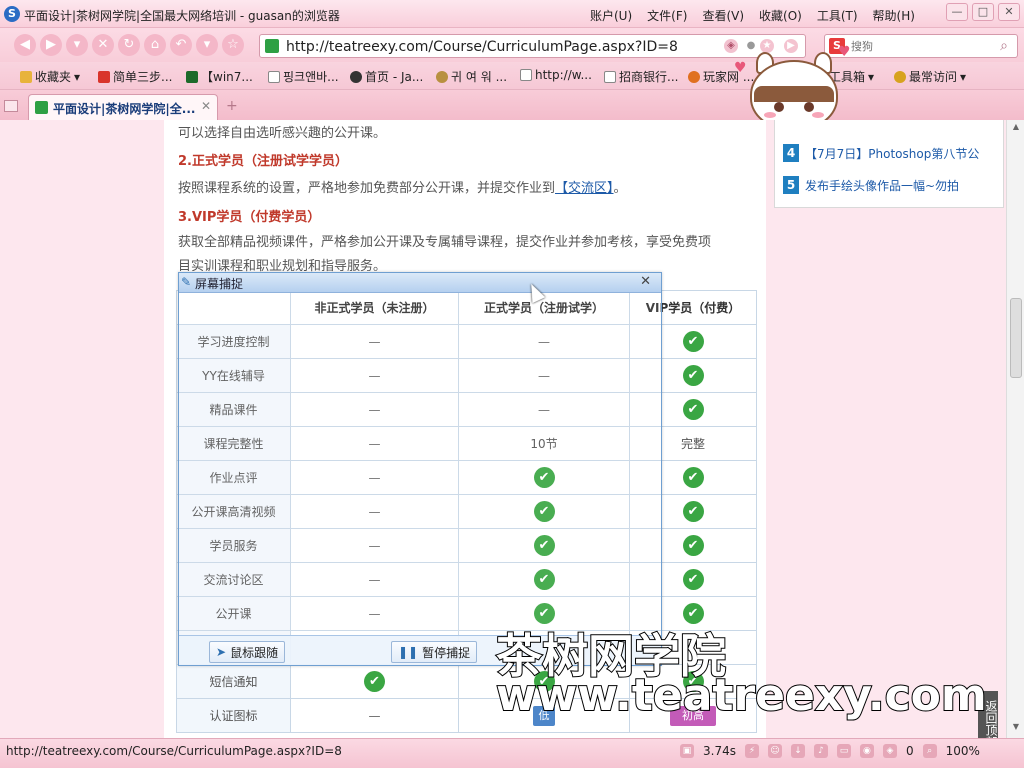  What do you see at coordinates (374, 681) in the screenshot?
I see `table-cell: ✔` at bounding box center [374, 681].